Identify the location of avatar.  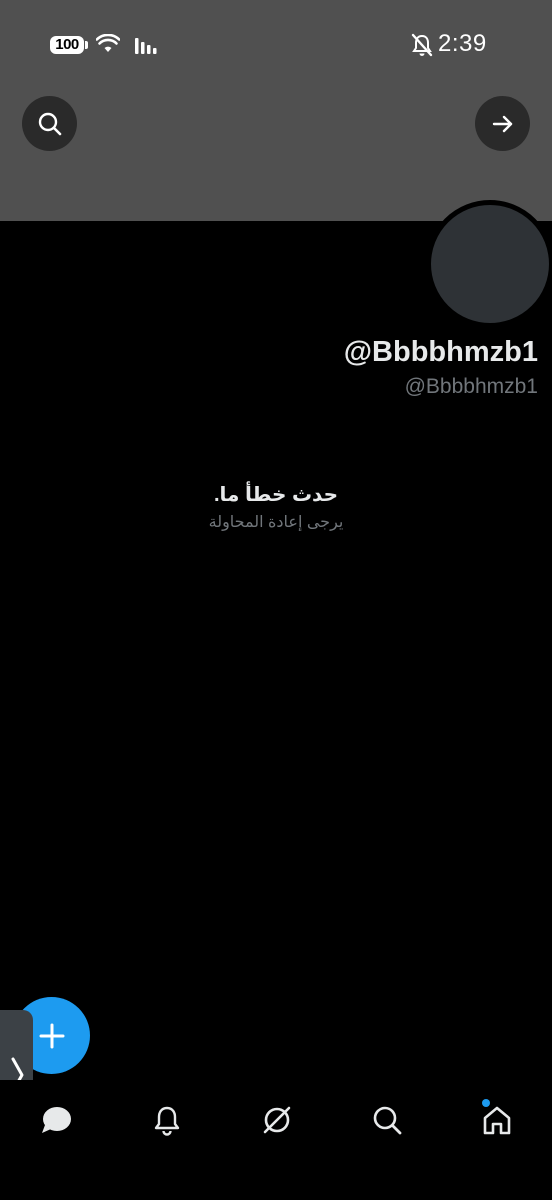
(489, 264).